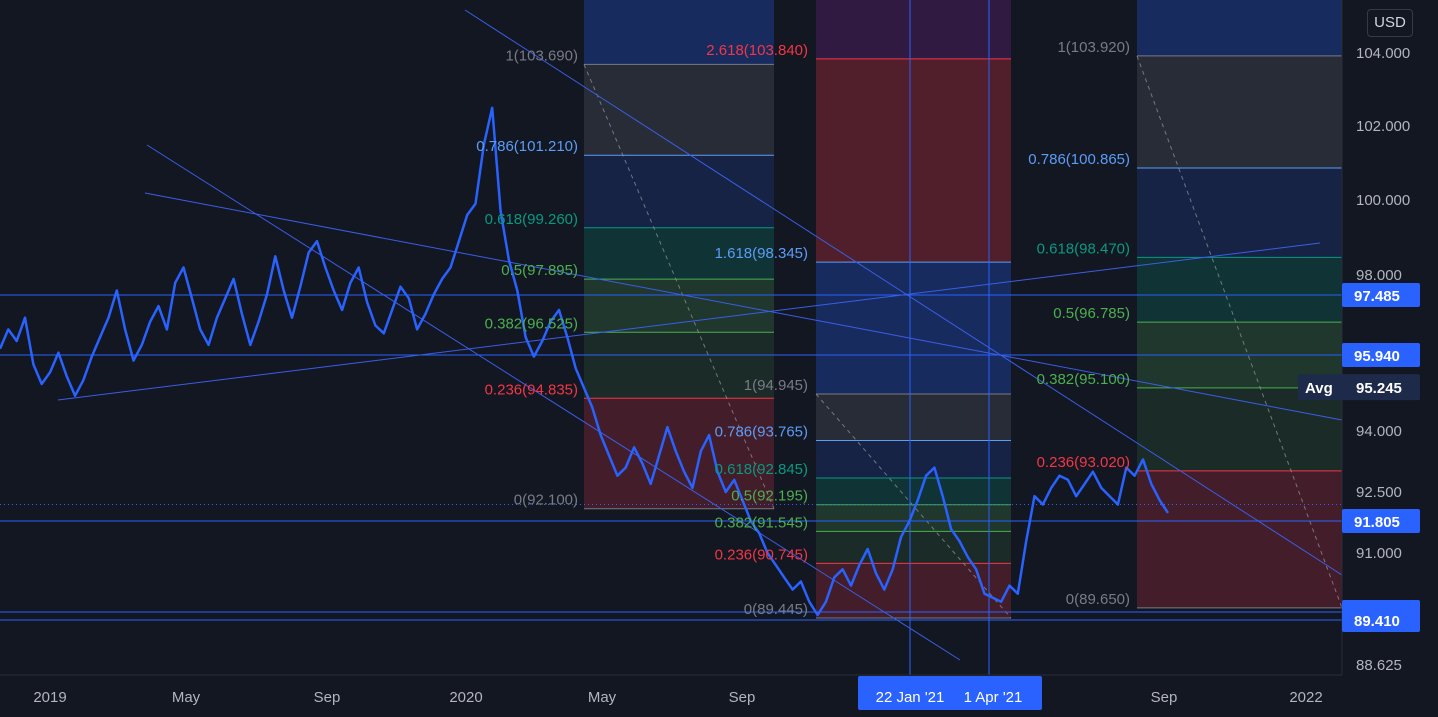 Image resolution: width=1438 pixels, height=717 pixels. Describe the element at coordinates (1083, 248) in the screenshot. I see `fib-level-label: 0.618(98.470)` at that location.